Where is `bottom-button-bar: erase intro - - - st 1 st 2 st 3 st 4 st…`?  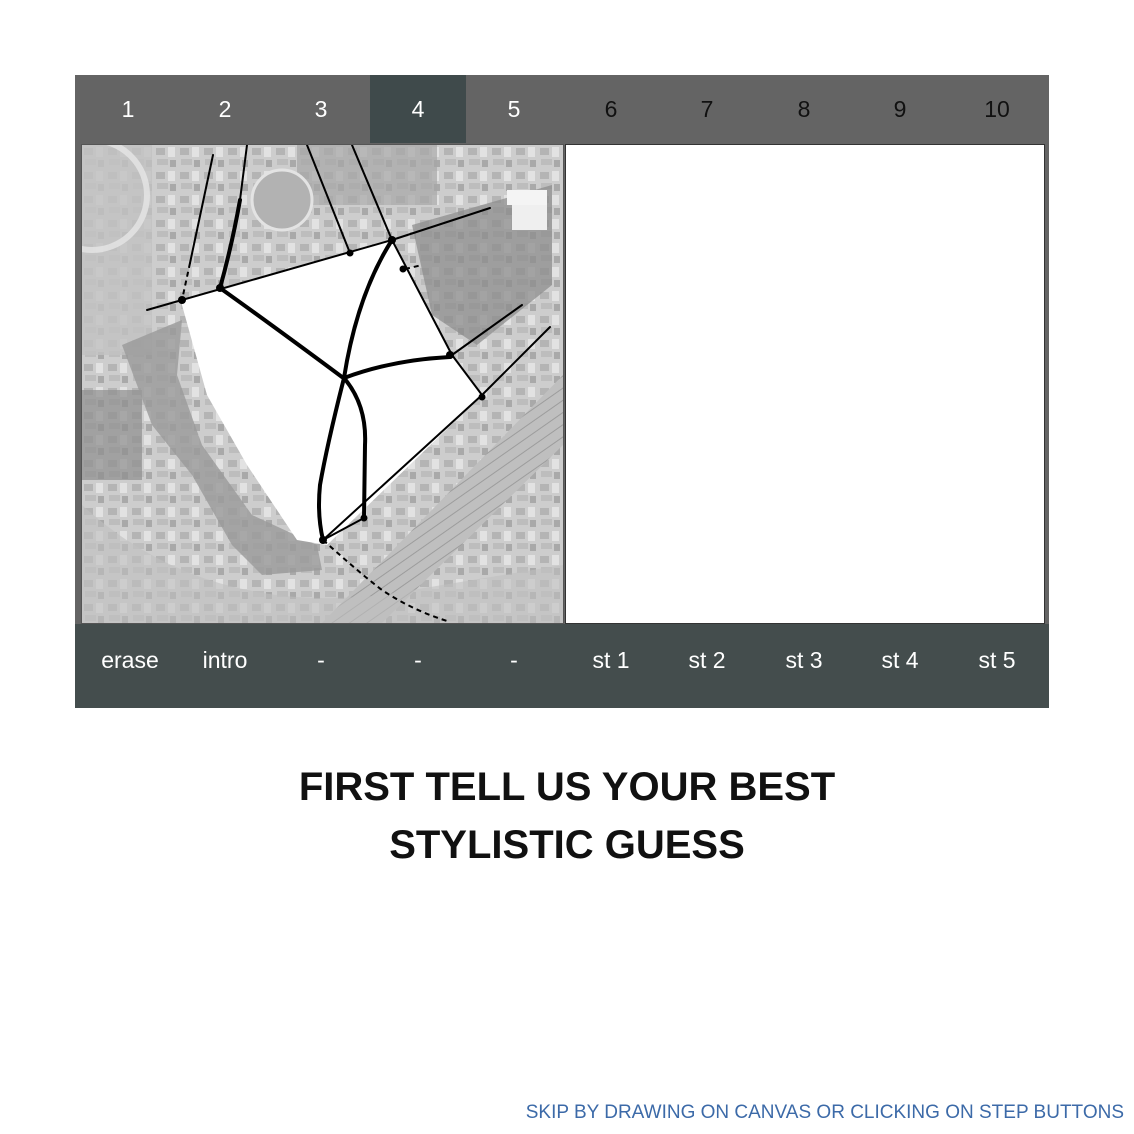 bottom-button-bar: erase intro - - - st 1 st 2 st 3 st 4 st… is located at coordinates (562, 666).